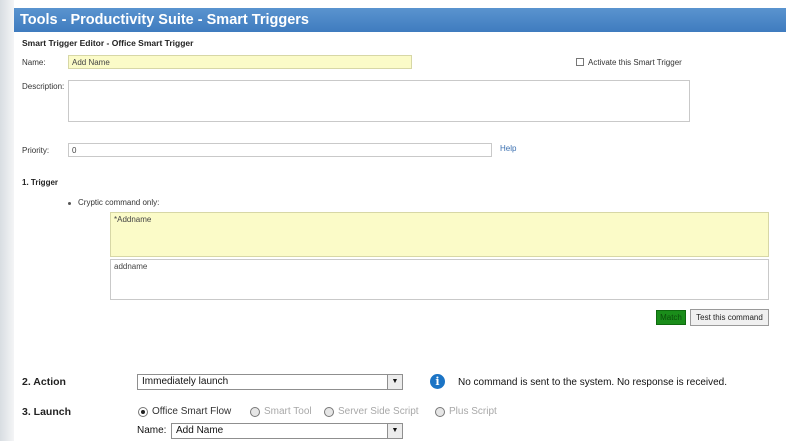 The width and height of the screenshot is (792, 441). Describe the element at coordinates (185, 381) in the screenshot. I see `action-select-value: Immediately launch` at that location.